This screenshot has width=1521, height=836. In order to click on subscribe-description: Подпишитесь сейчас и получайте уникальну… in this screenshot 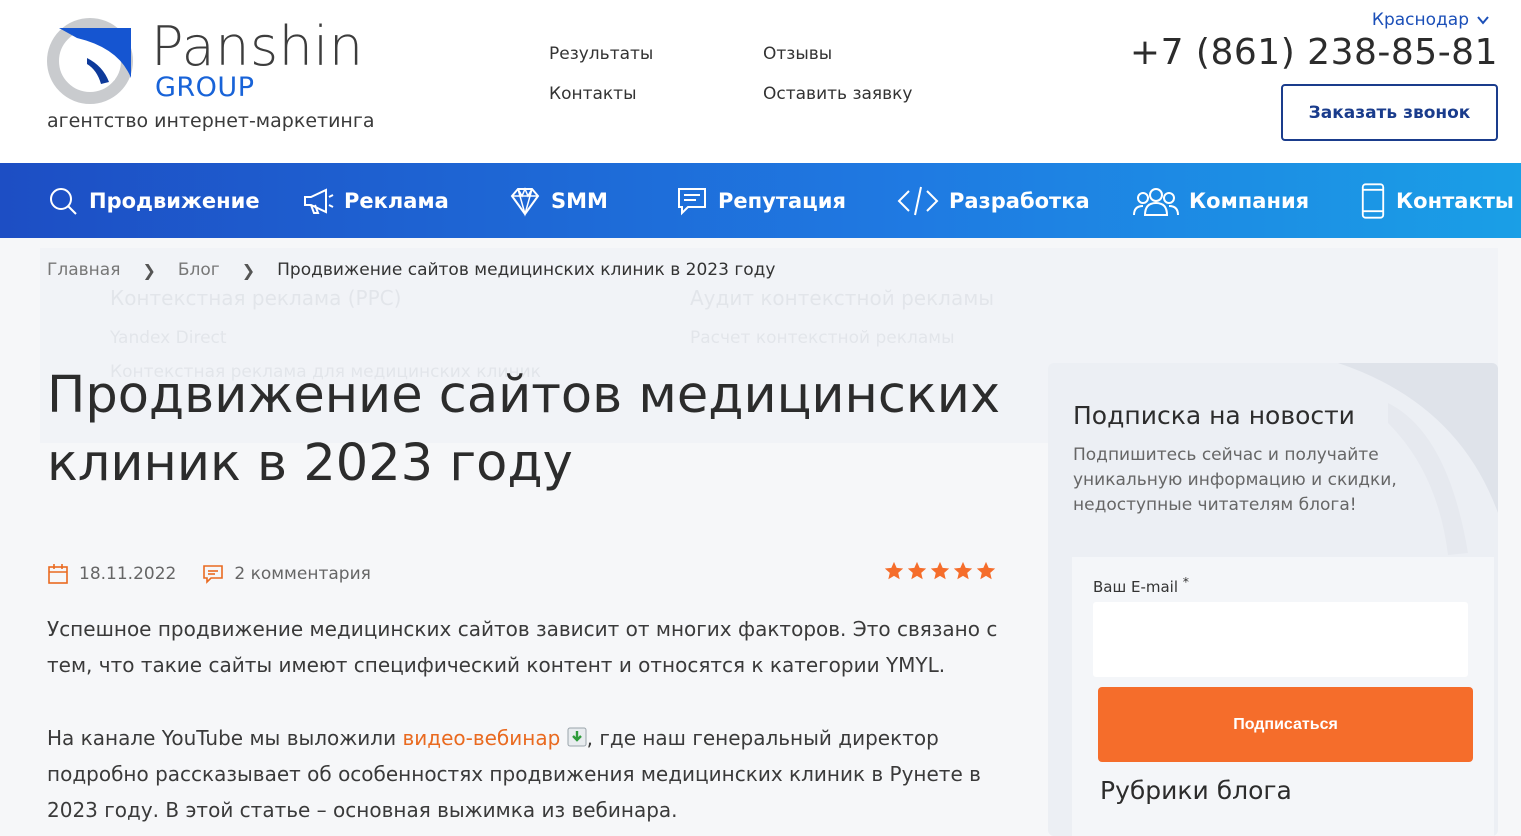, I will do `click(1235, 480)`.